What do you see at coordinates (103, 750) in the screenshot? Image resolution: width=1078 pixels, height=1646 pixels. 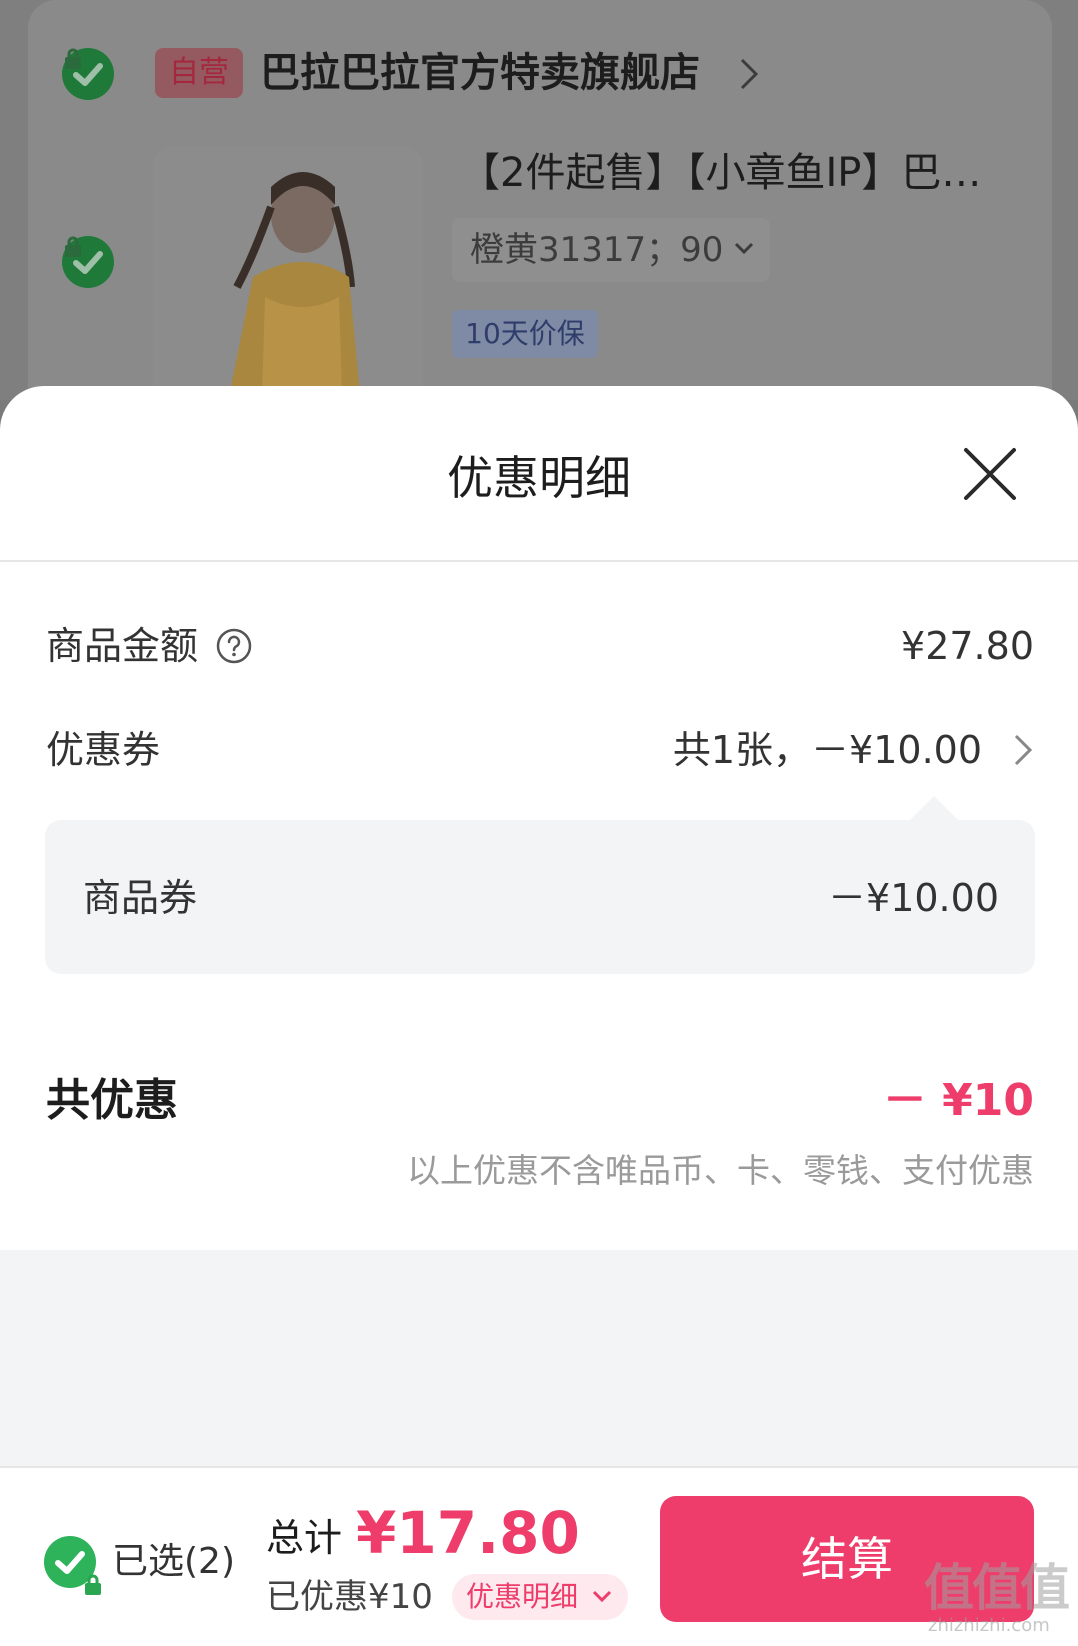 I see `coupon-label: 优惠券` at bounding box center [103, 750].